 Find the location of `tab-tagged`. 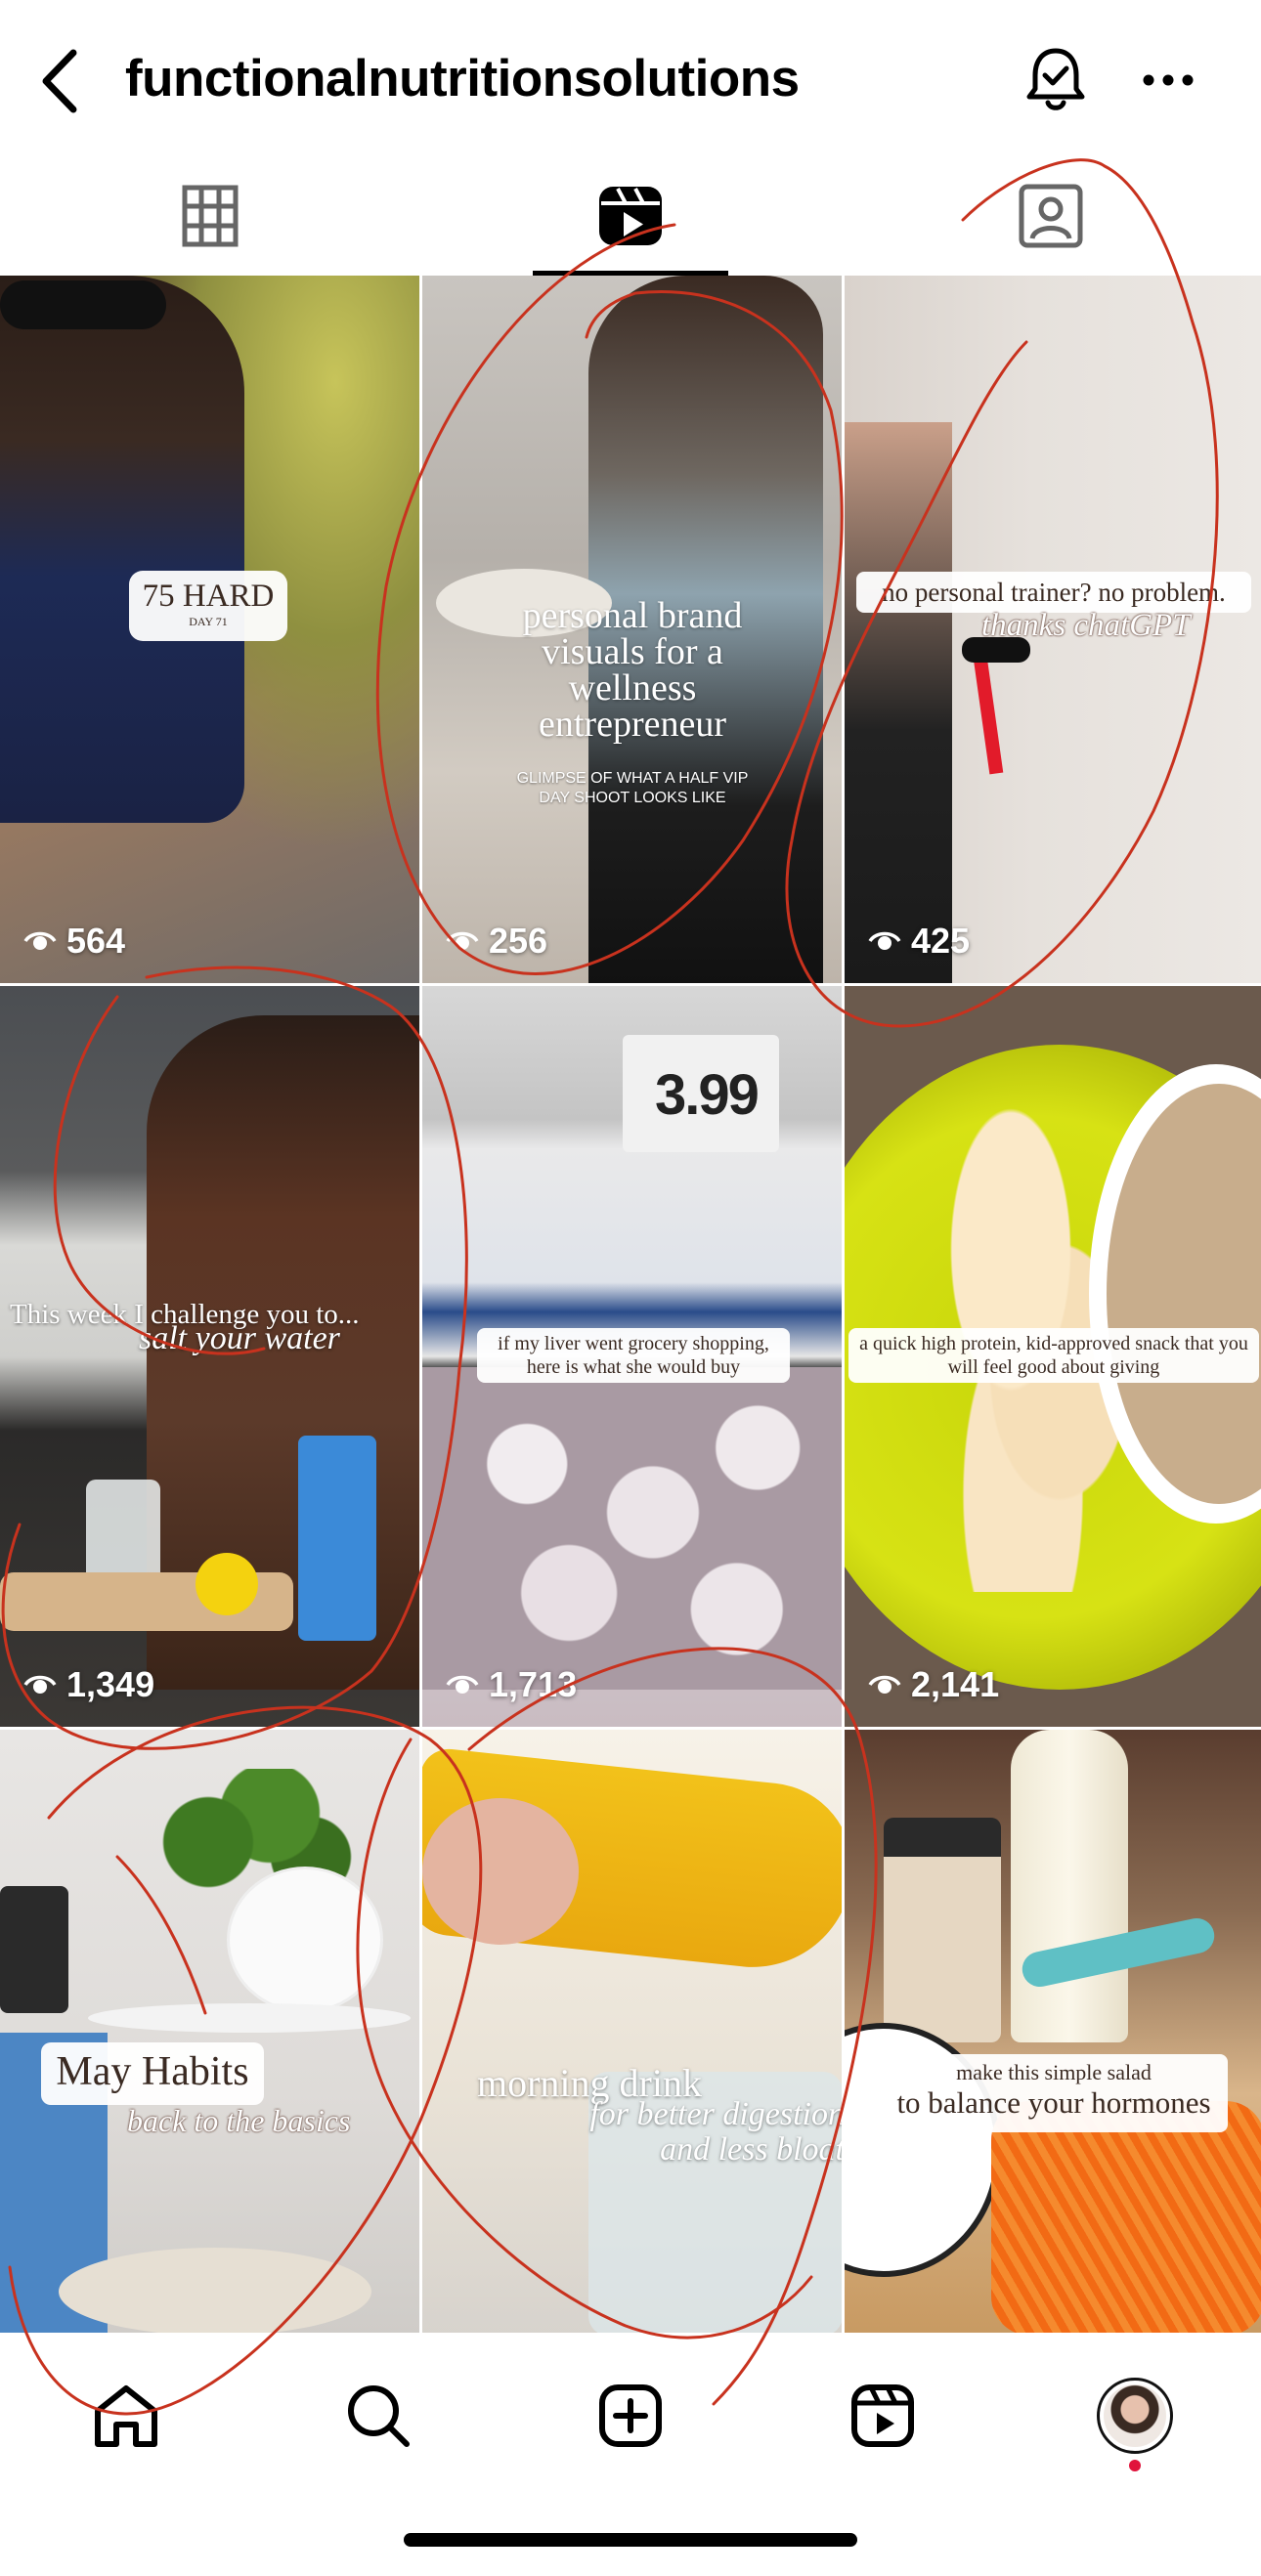

tab-tagged is located at coordinates (1051, 216).